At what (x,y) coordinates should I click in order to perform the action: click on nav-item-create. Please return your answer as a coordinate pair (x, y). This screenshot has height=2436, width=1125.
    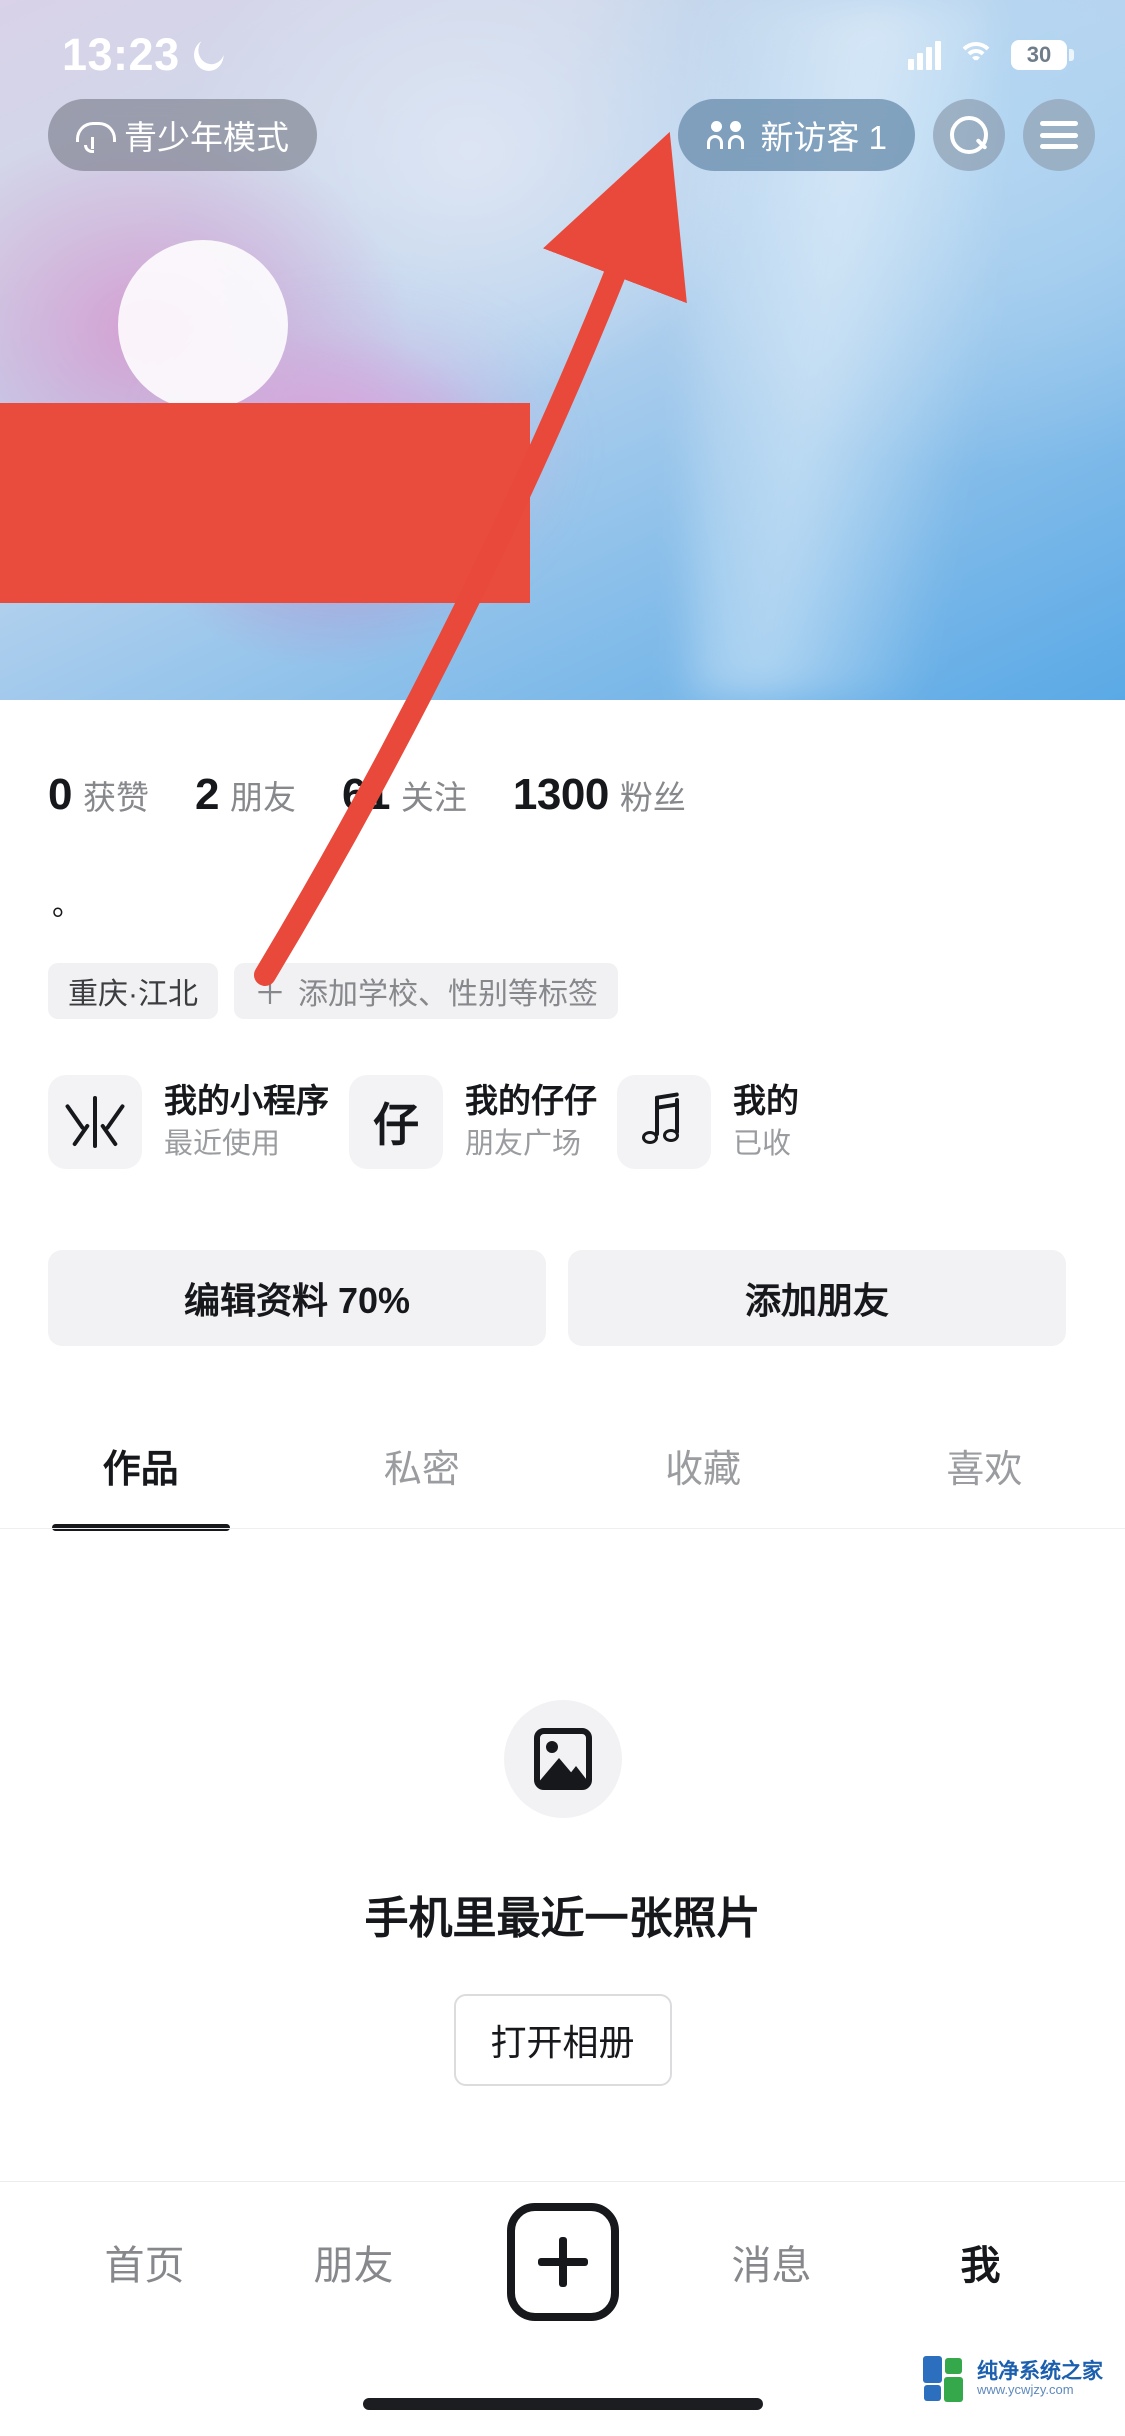
    Looking at the image, I should click on (562, 2262).